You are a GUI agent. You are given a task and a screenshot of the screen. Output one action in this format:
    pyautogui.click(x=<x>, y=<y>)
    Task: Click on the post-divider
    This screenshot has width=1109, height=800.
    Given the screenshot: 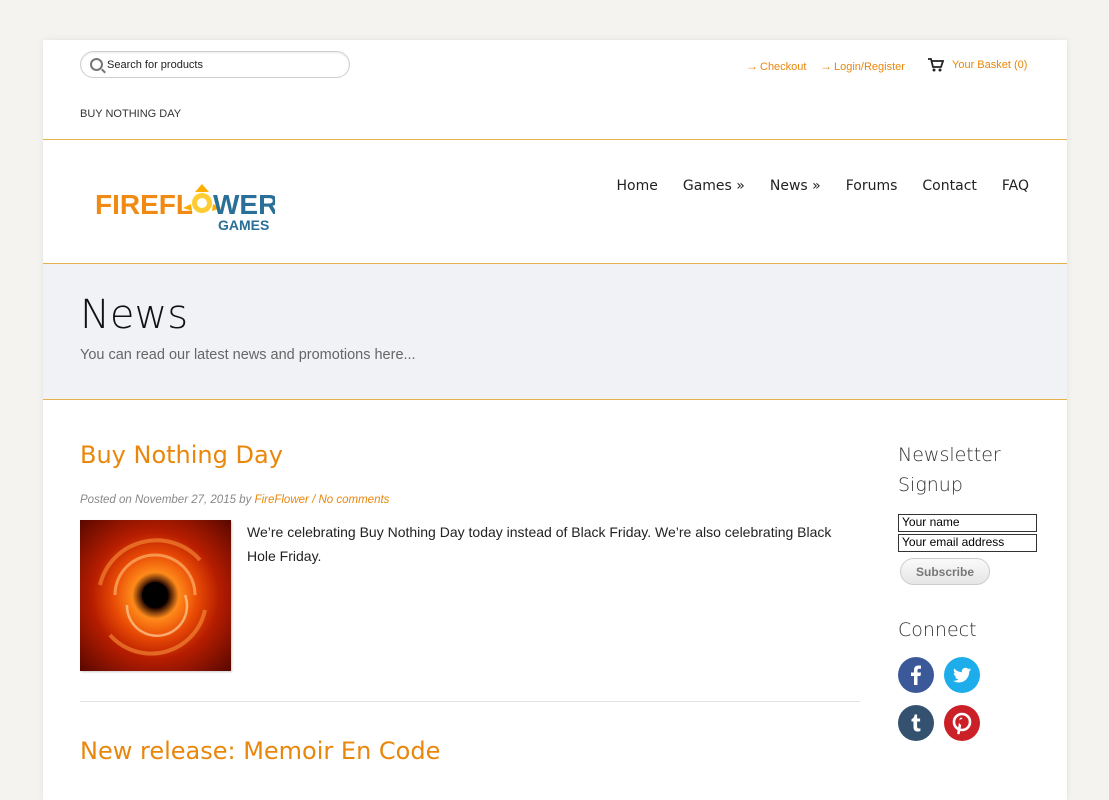 What is the action you would take?
    pyautogui.click(x=470, y=701)
    